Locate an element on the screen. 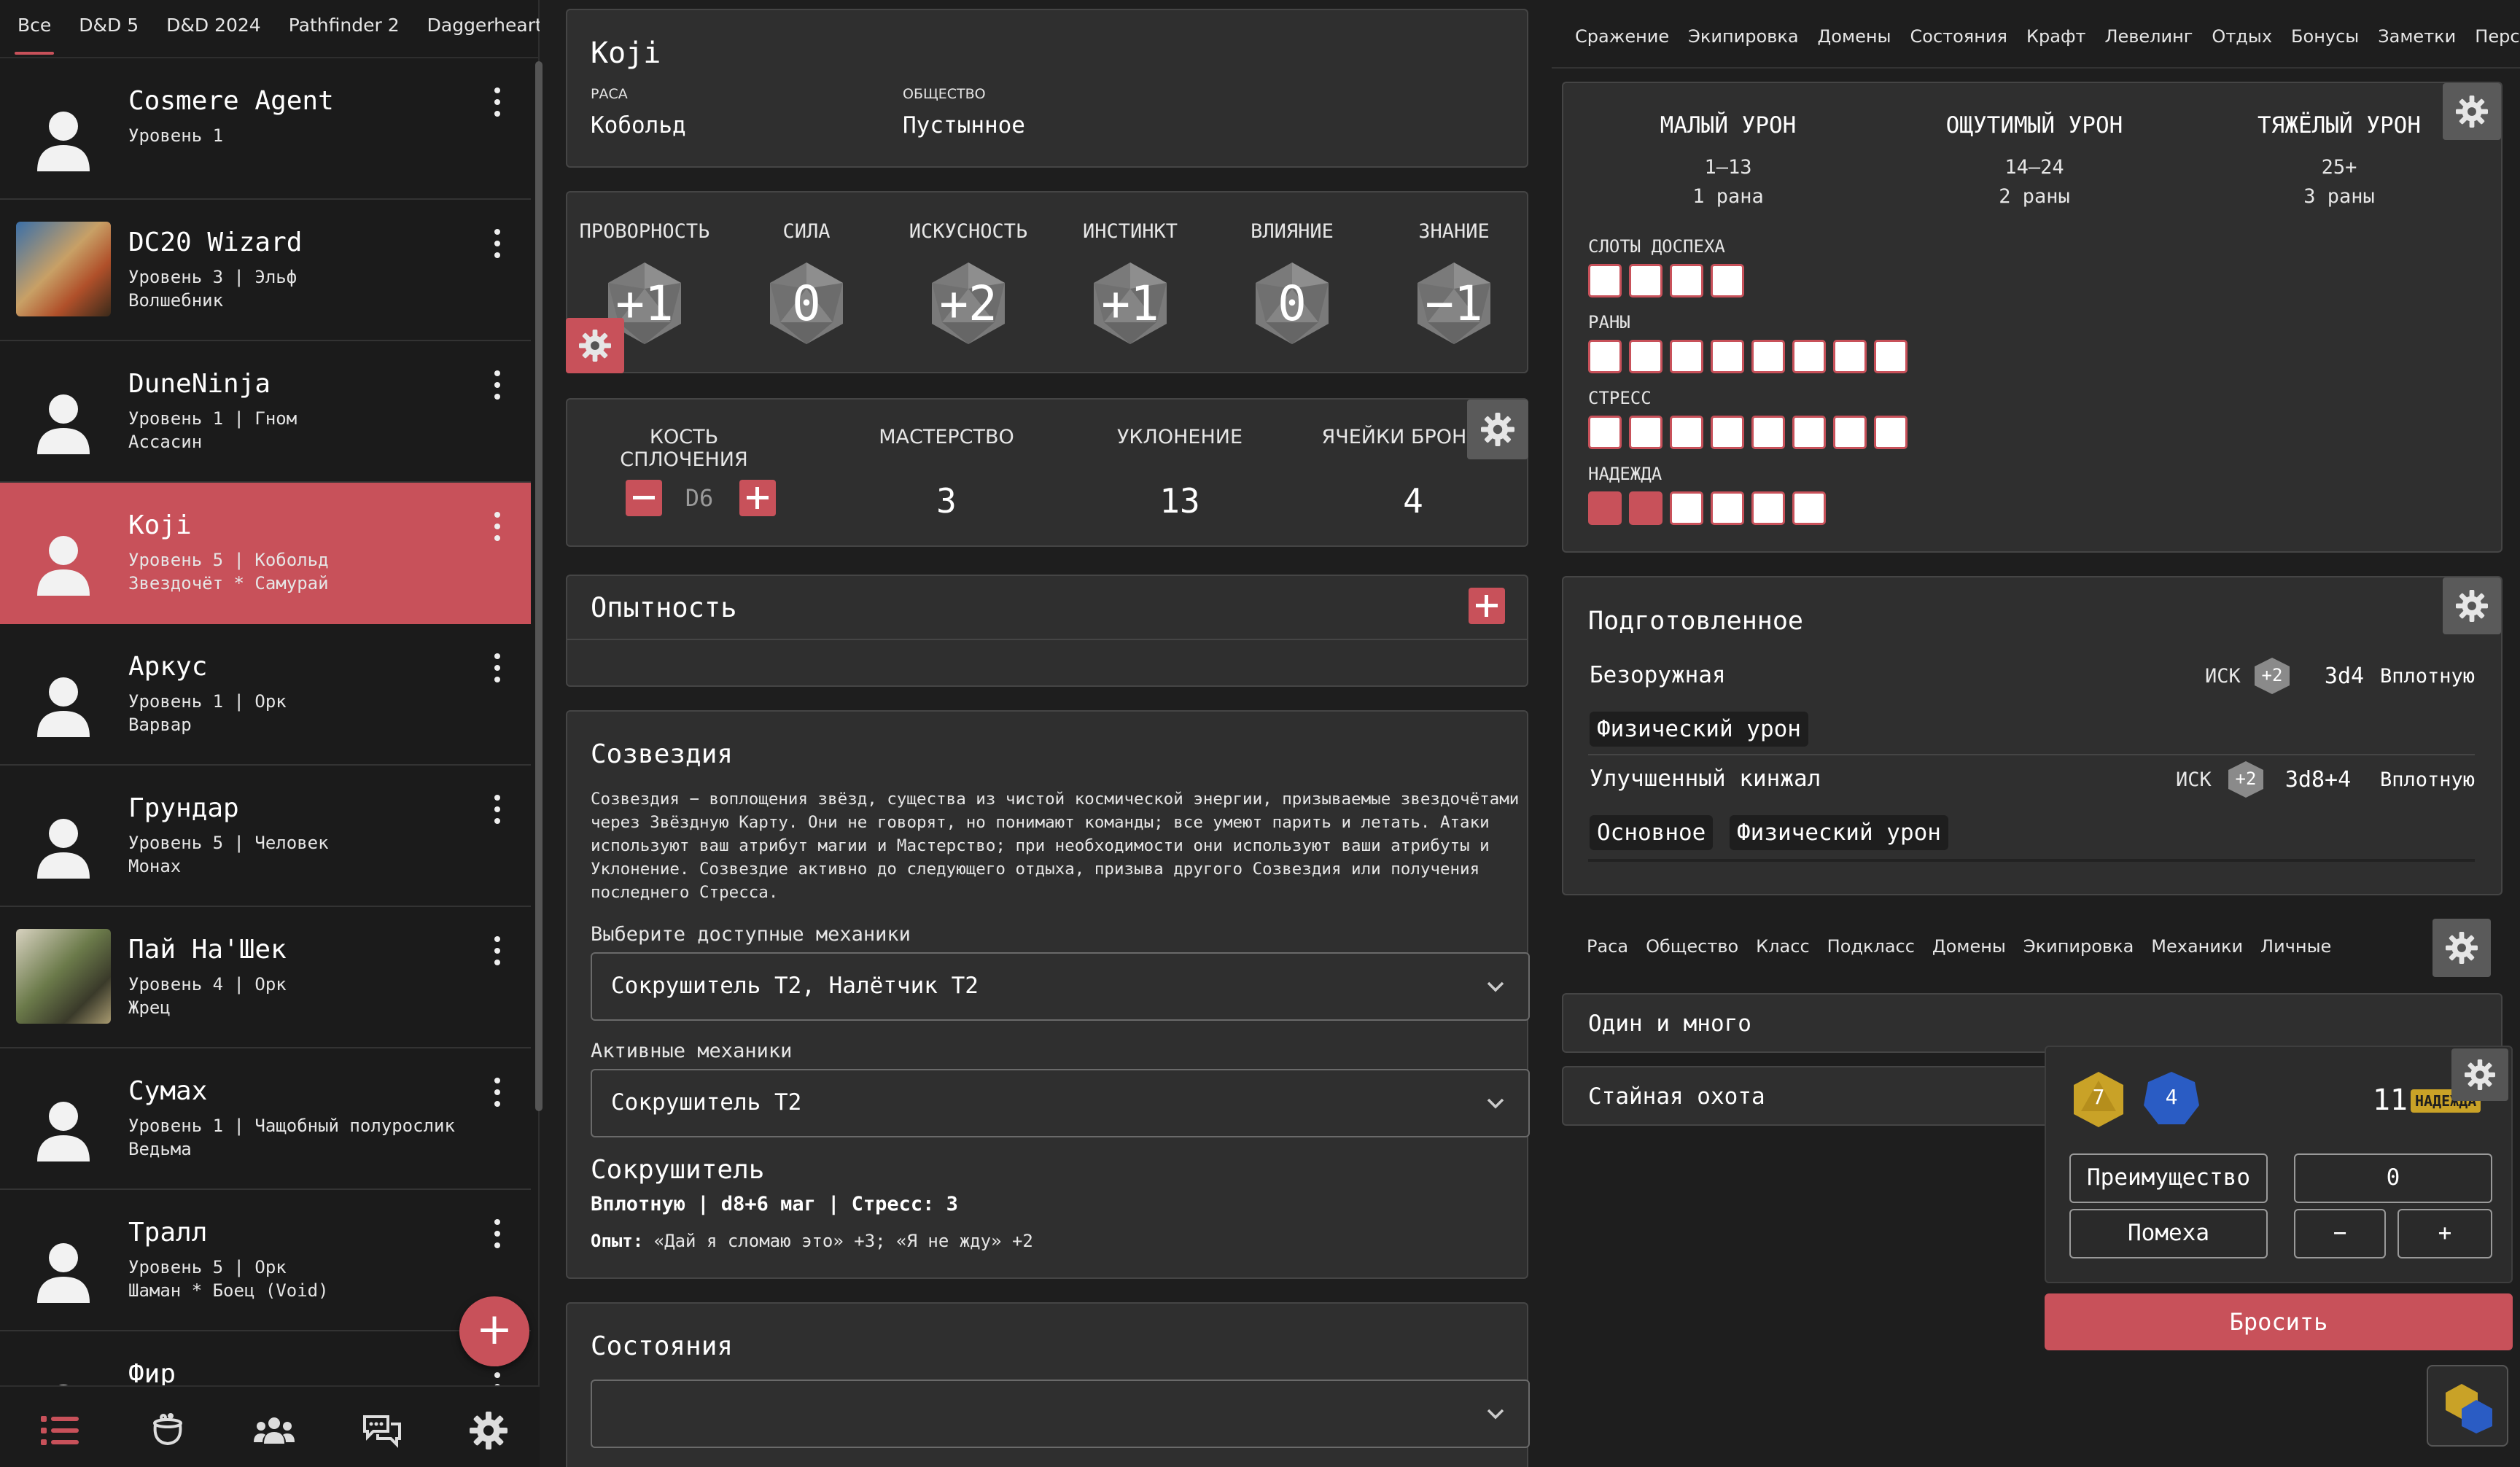 This screenshot has width=2520, height=1467. list-icon is located at coordinates (60, 1430).